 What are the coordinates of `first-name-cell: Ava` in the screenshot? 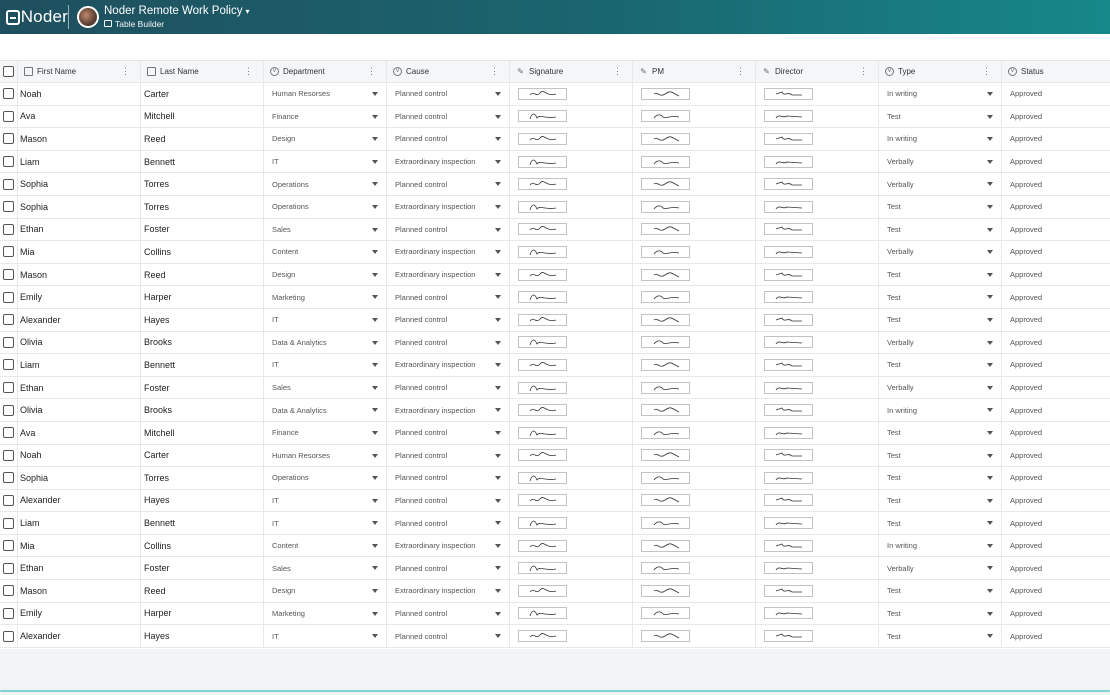 It's located at (79, 116).